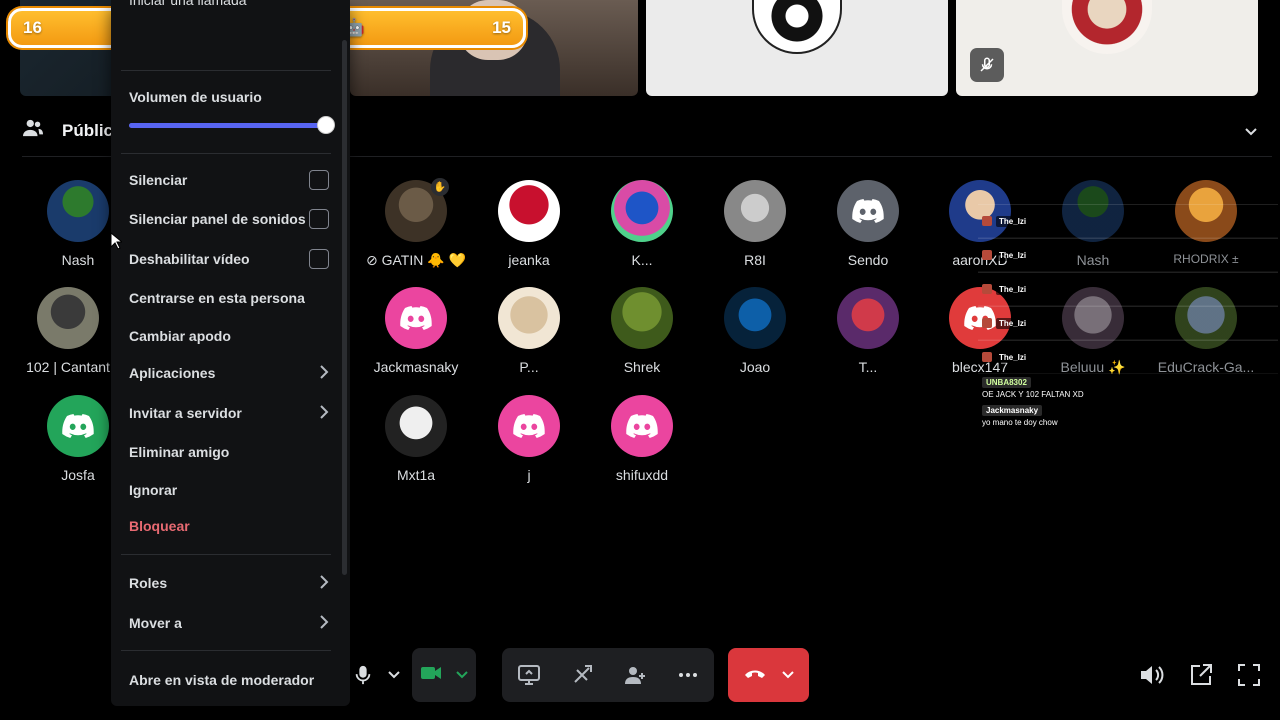  I want to click on more-options-icon, so click(688, 675).